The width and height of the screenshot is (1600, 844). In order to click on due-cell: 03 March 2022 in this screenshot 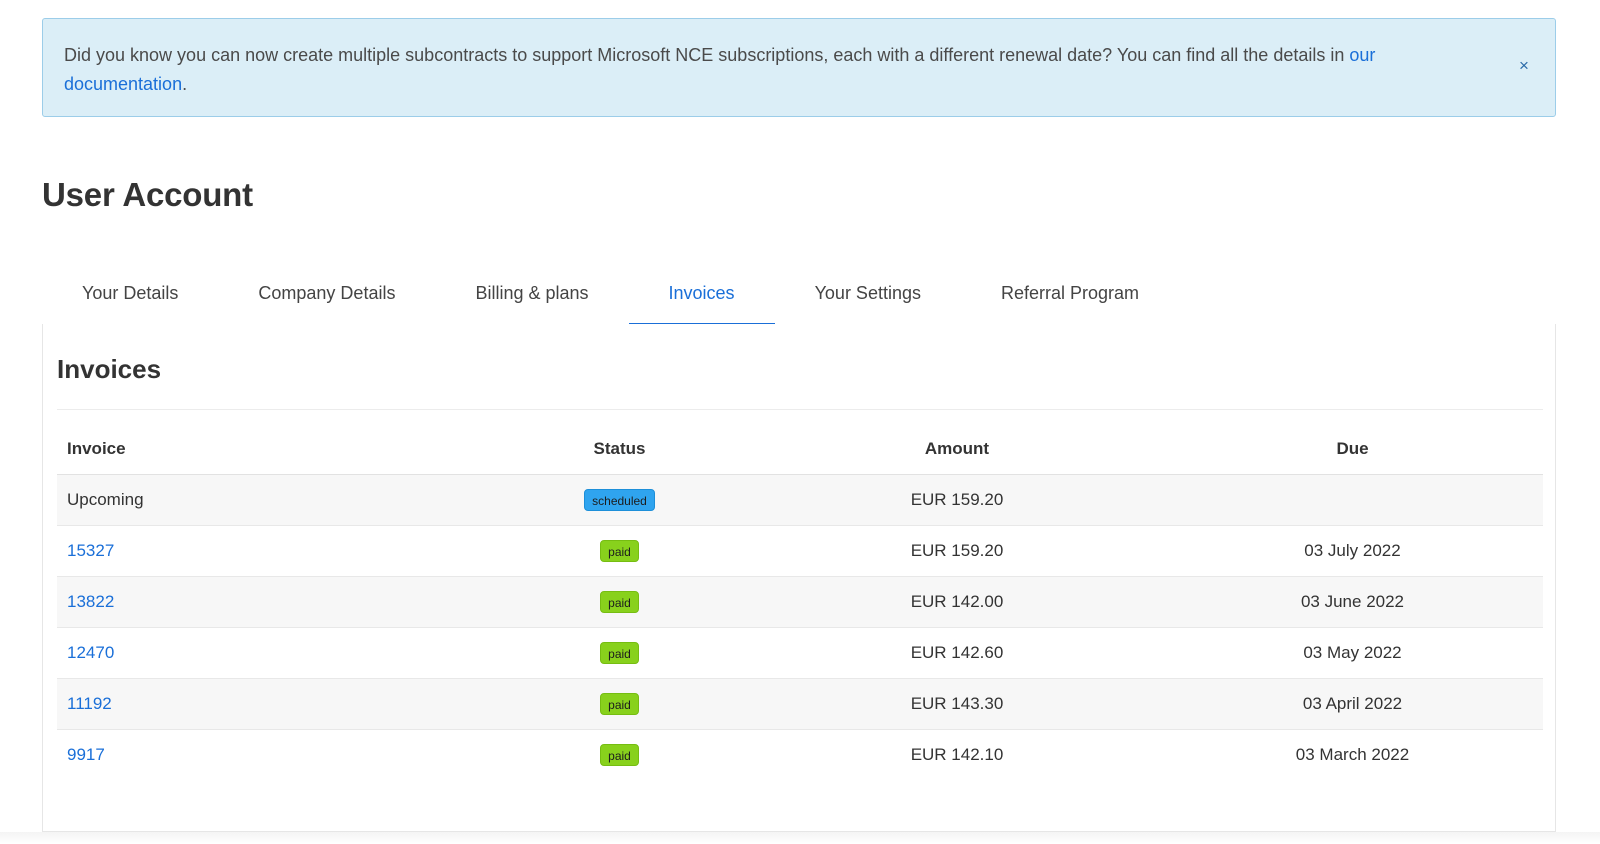, I will do `click(1352, 754)`.